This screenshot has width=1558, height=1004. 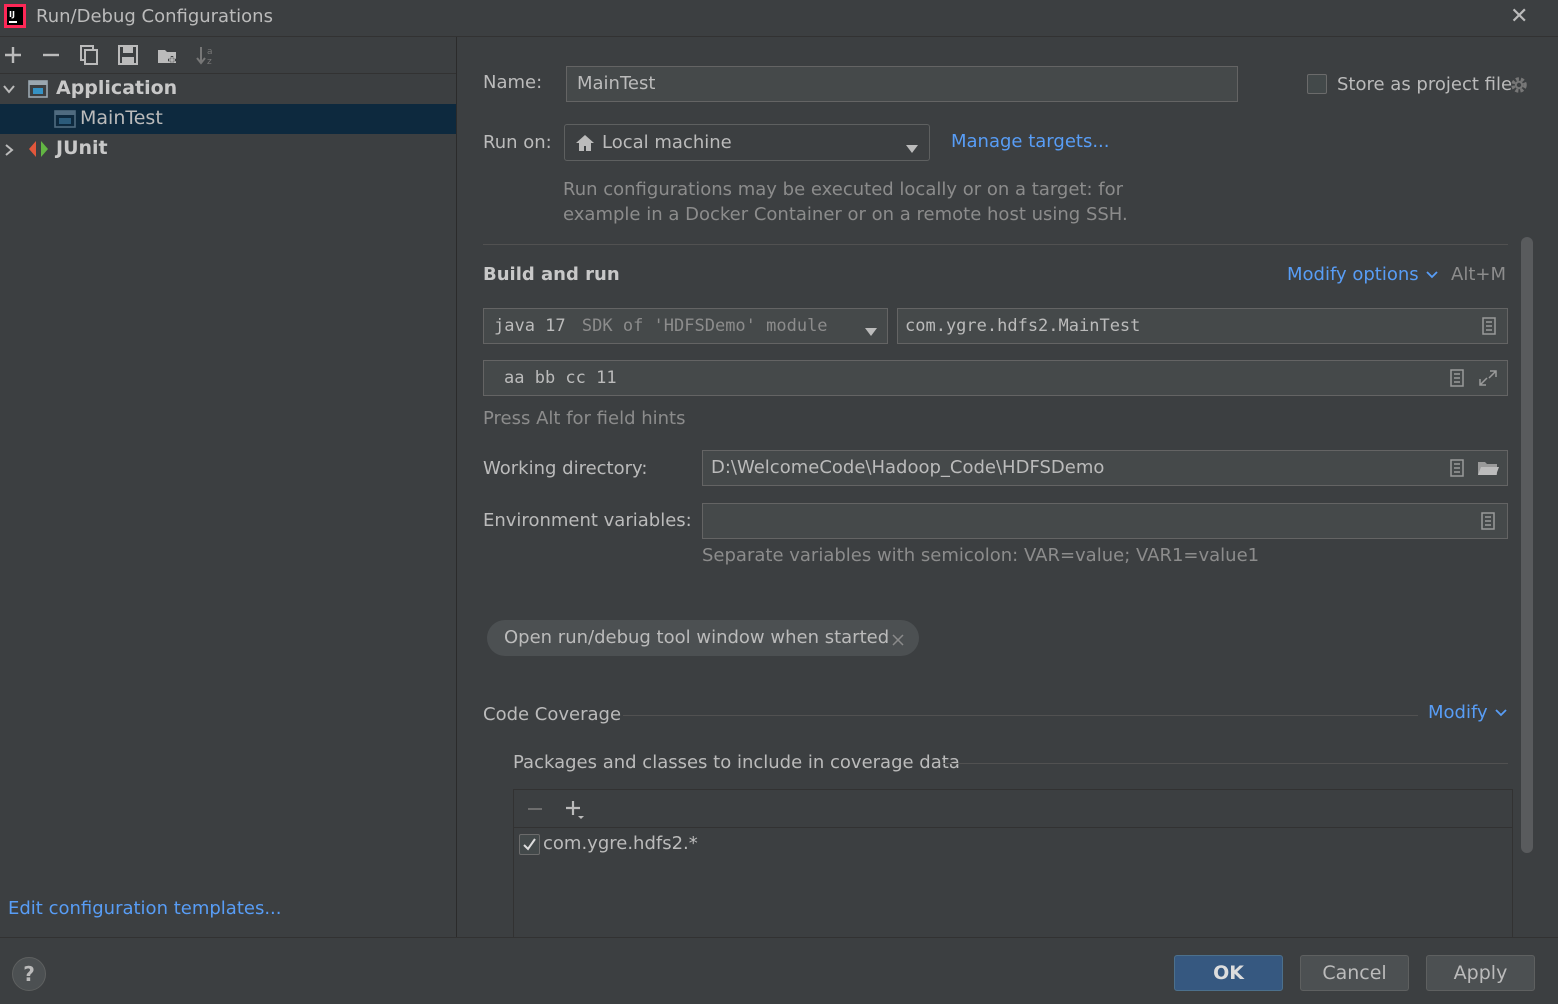 I want to click on jdk-version: java 17, so click(x=530, y=326).